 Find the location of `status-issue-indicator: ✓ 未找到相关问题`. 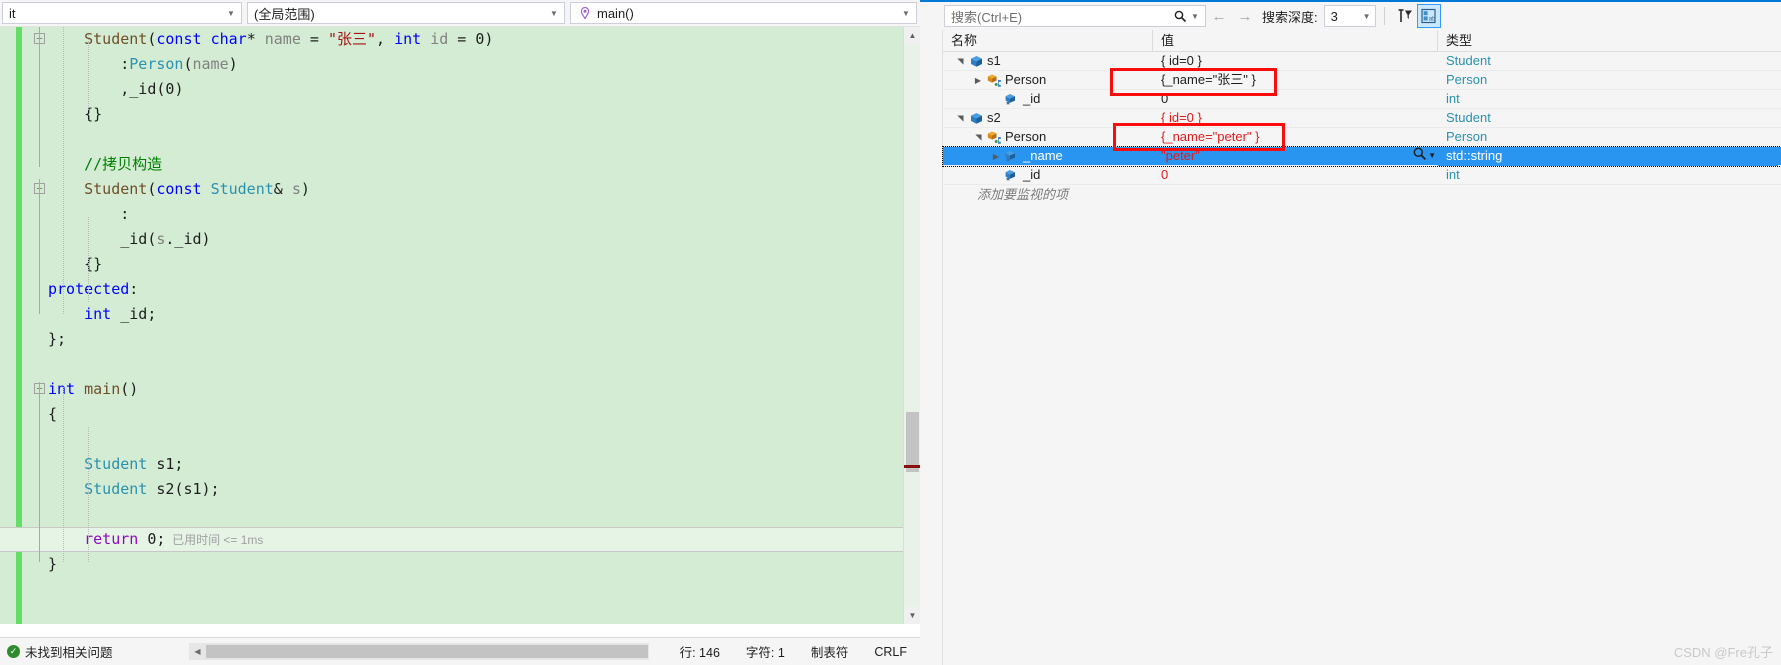

status-issue-indicator: ✓ 未找到相关问题 is located at coordinates (94, 651).